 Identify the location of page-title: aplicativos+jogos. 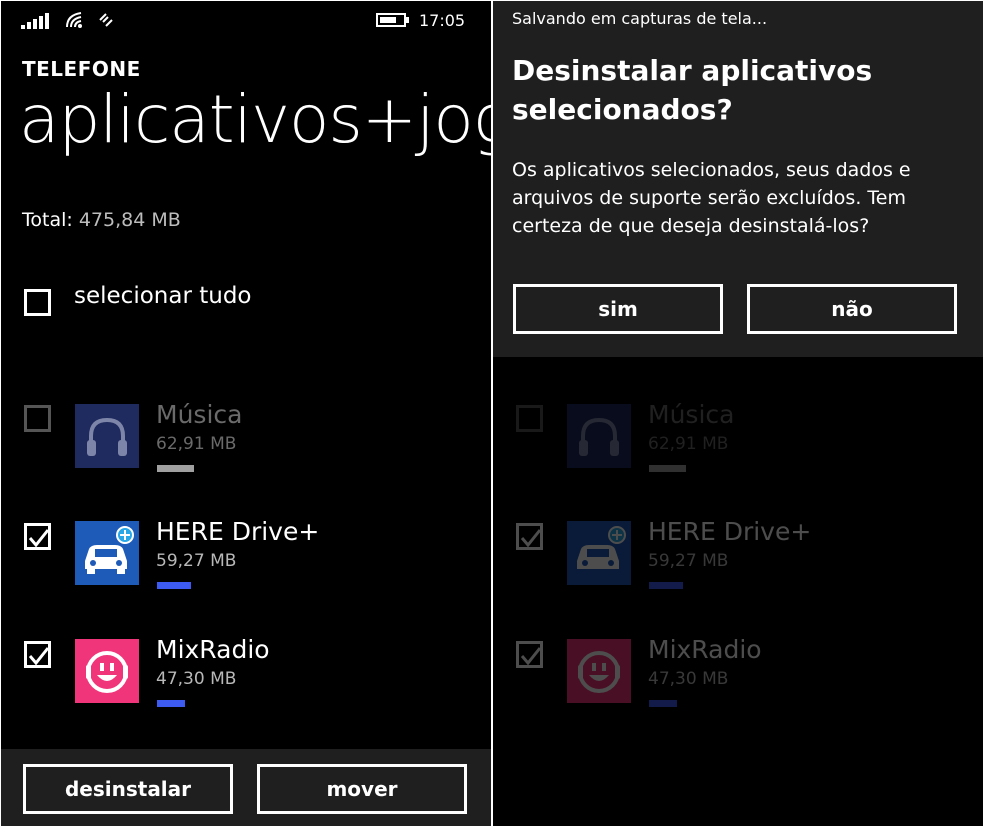
(255, 119).